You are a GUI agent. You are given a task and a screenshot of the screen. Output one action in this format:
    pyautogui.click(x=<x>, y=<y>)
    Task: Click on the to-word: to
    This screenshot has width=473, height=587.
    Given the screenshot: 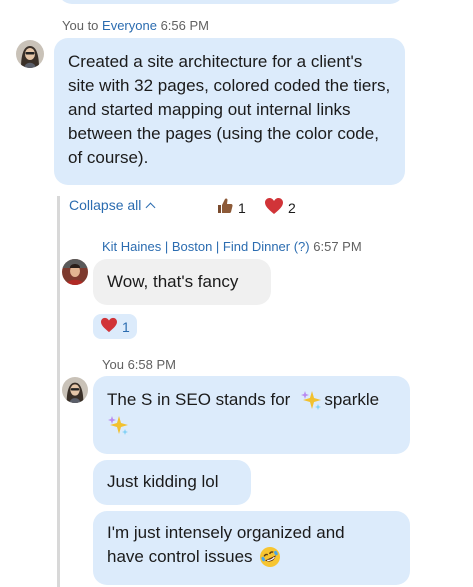 What is the action you would take?
    pyautogui.click(x=93, y=25)
    